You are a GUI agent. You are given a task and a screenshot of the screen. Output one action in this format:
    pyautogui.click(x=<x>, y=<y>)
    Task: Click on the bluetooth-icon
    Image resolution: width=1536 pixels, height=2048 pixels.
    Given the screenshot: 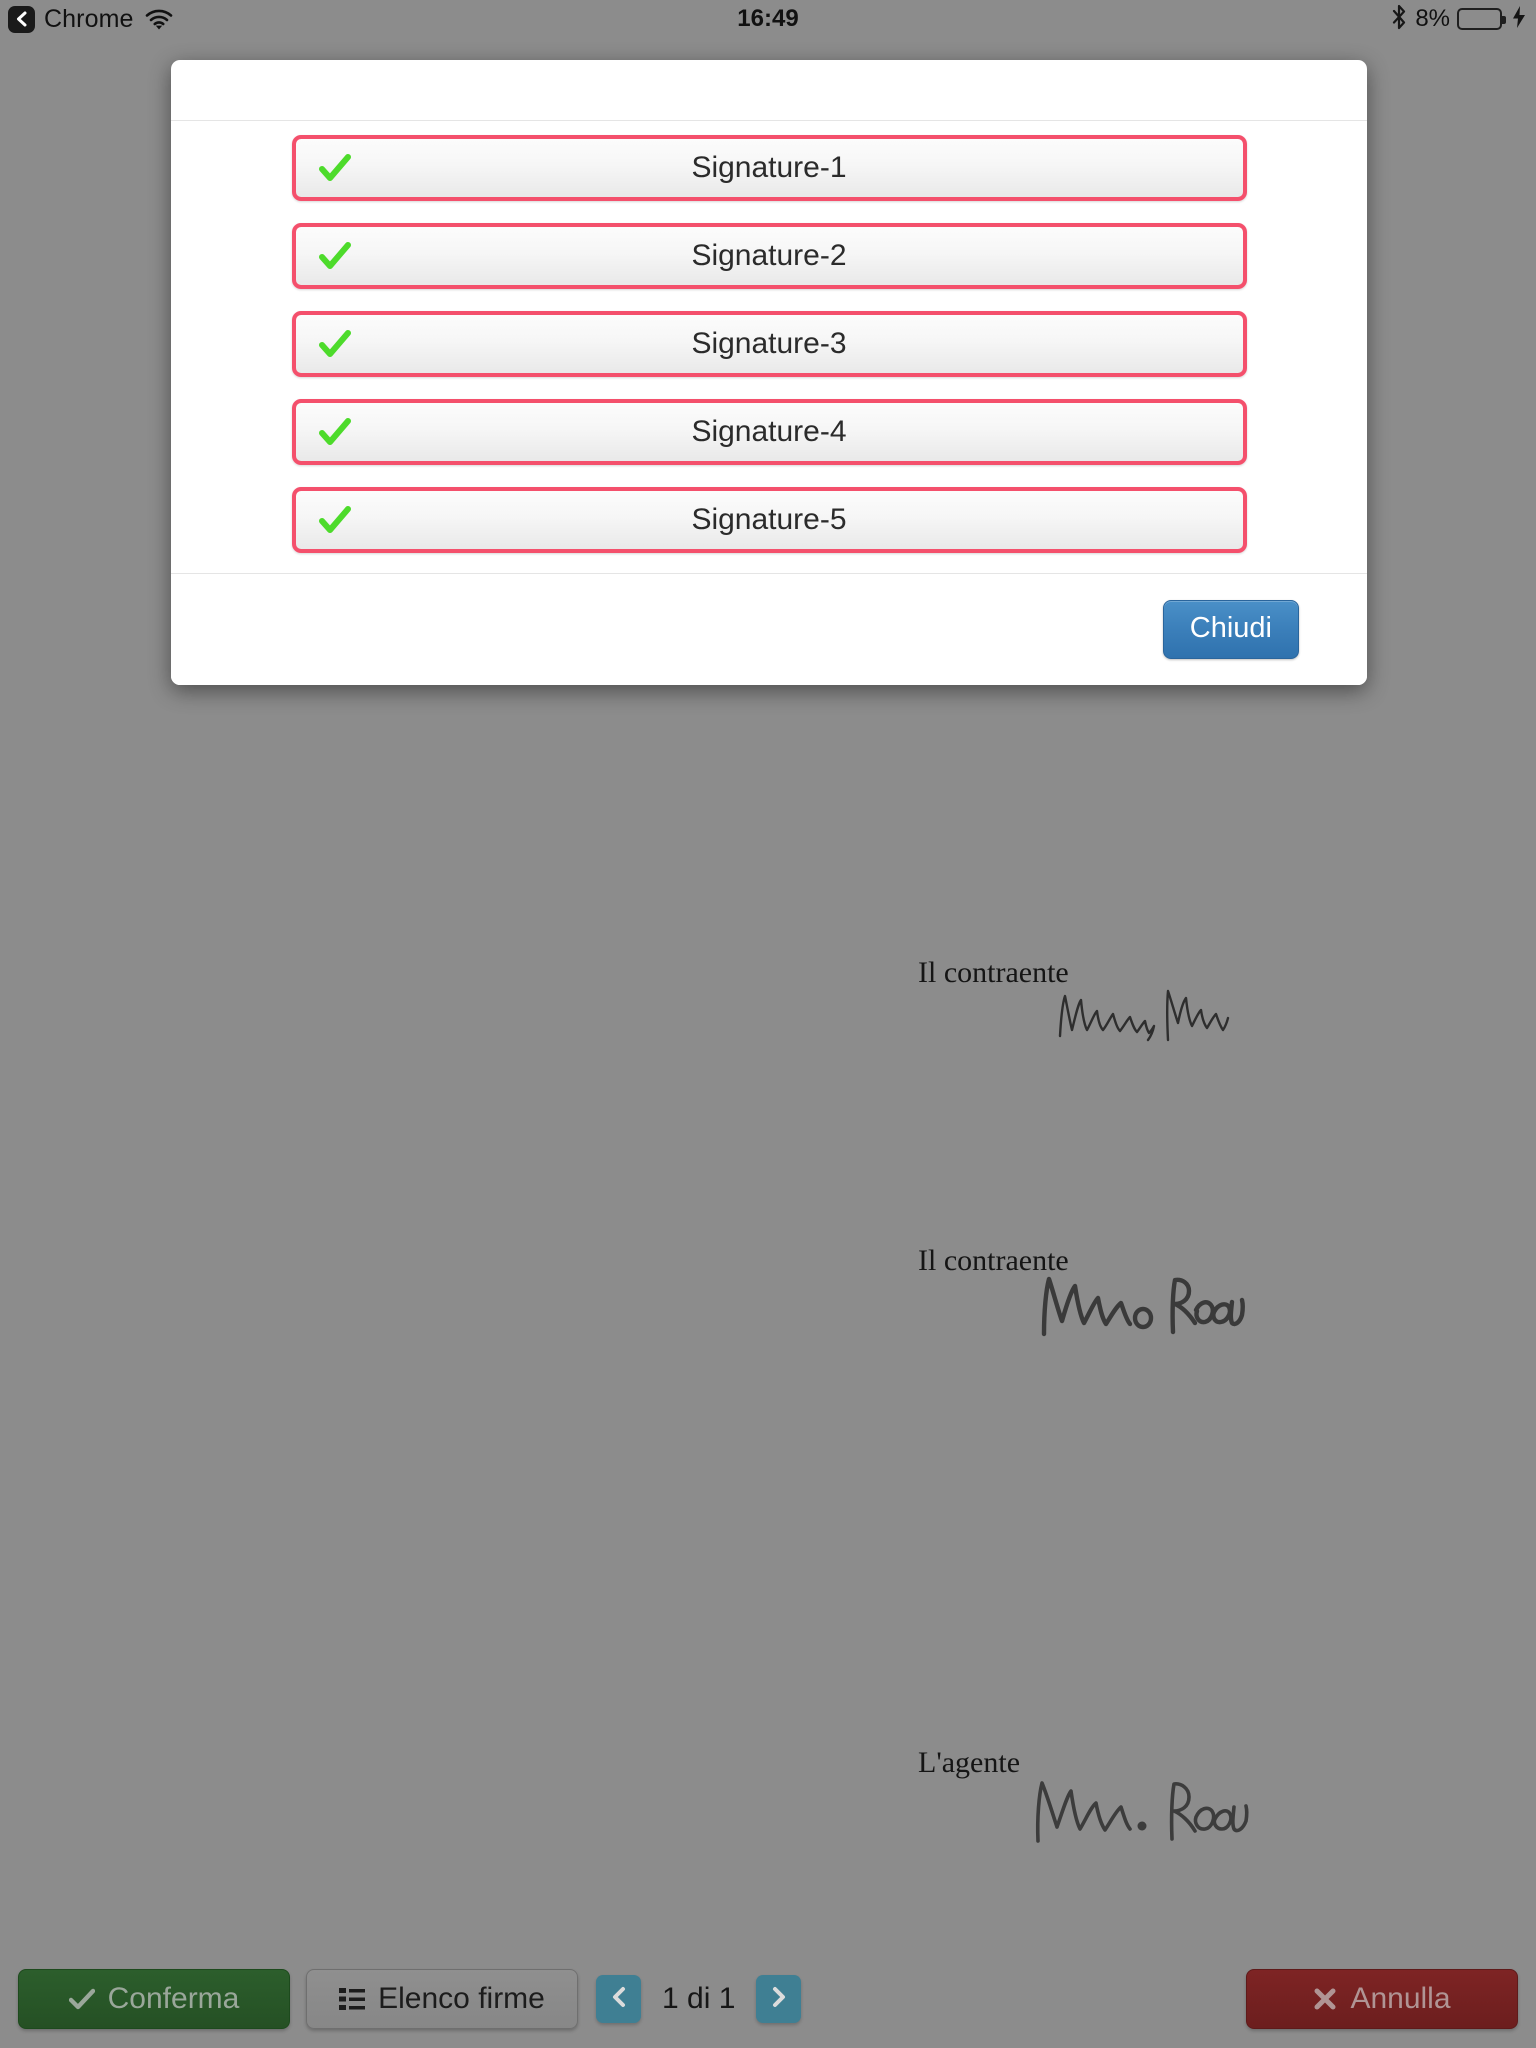 What is the action you would take?
    pyautogui.click(x=1399, y=19)
    